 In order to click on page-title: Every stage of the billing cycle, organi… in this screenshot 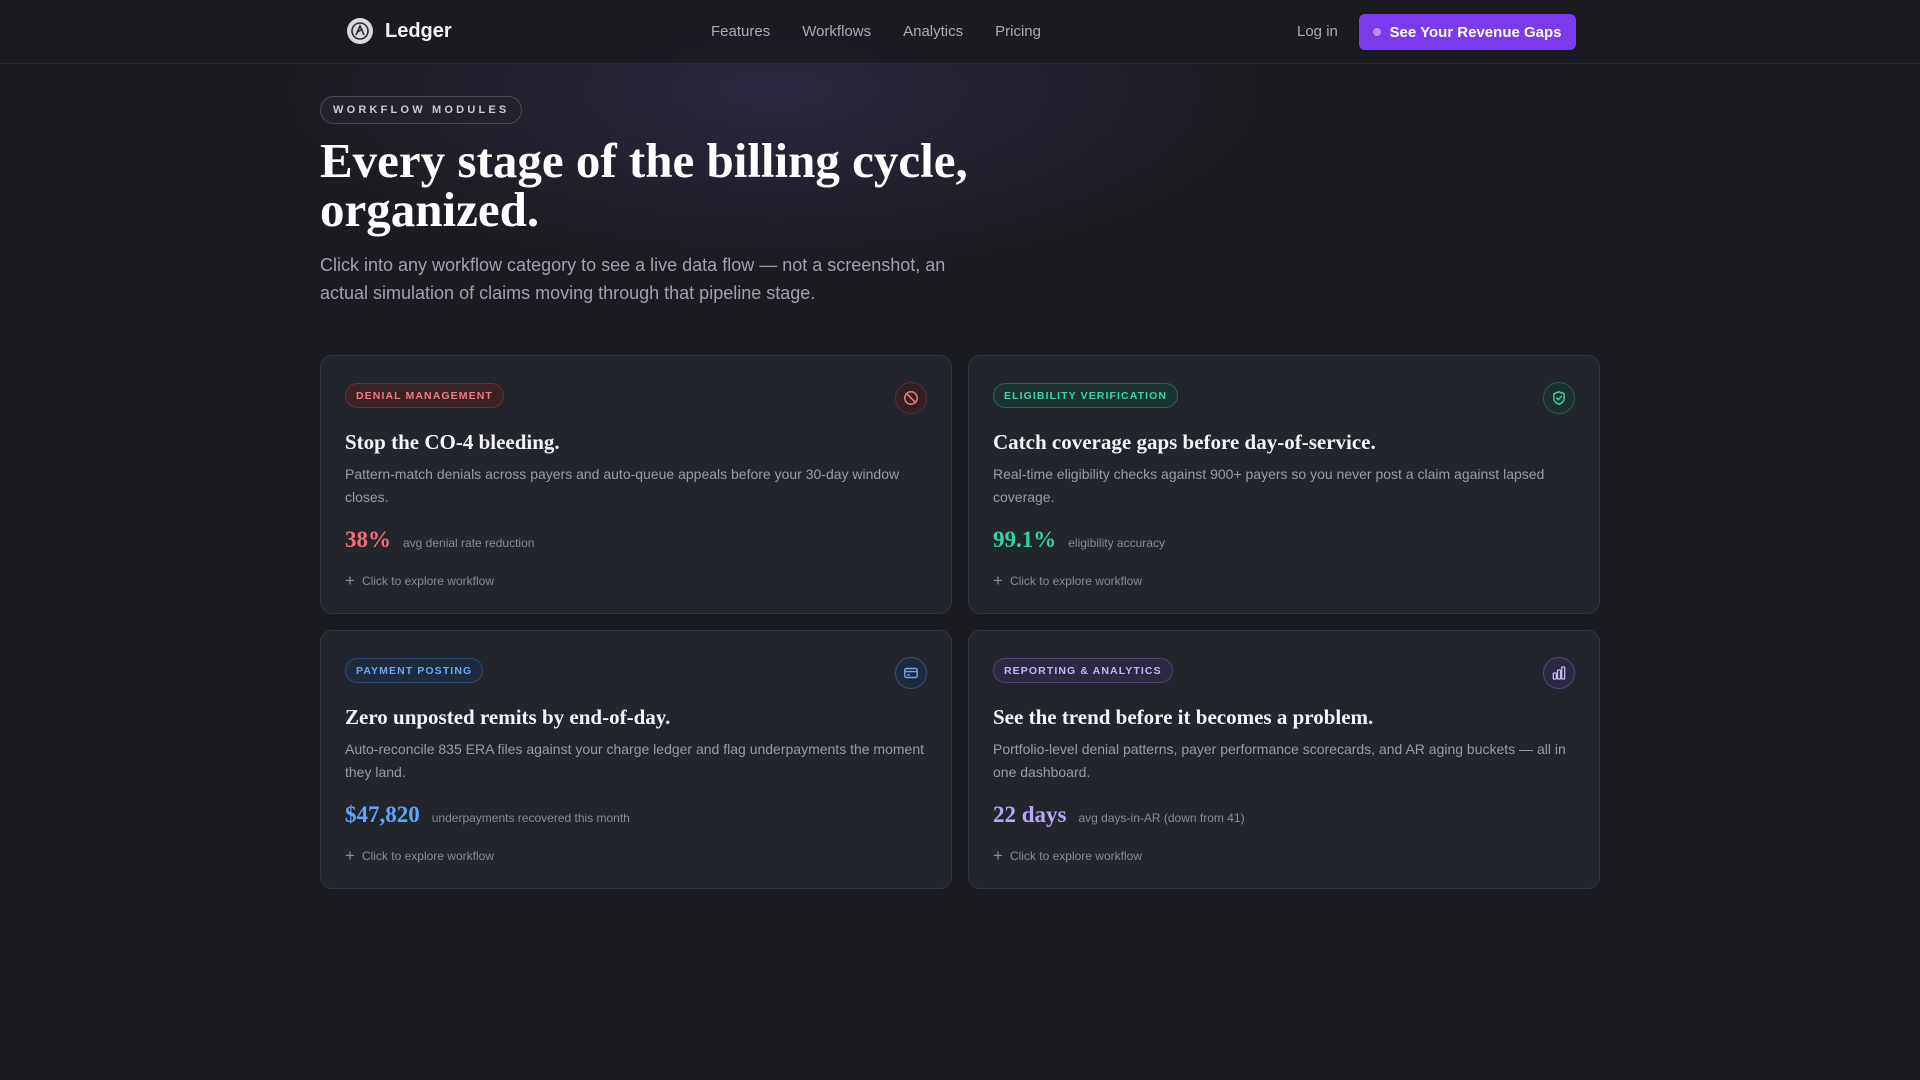, I will do `click(644, 185)`.